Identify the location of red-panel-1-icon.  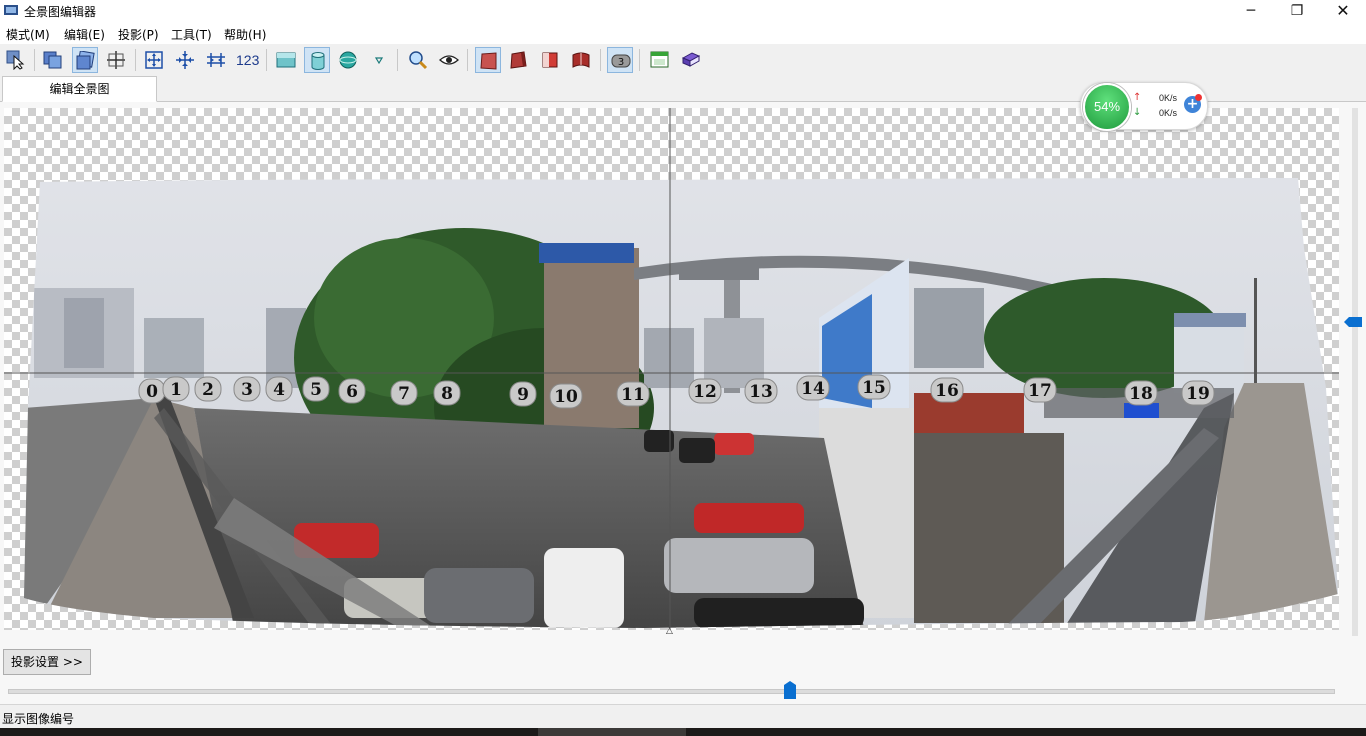
(488, 61).